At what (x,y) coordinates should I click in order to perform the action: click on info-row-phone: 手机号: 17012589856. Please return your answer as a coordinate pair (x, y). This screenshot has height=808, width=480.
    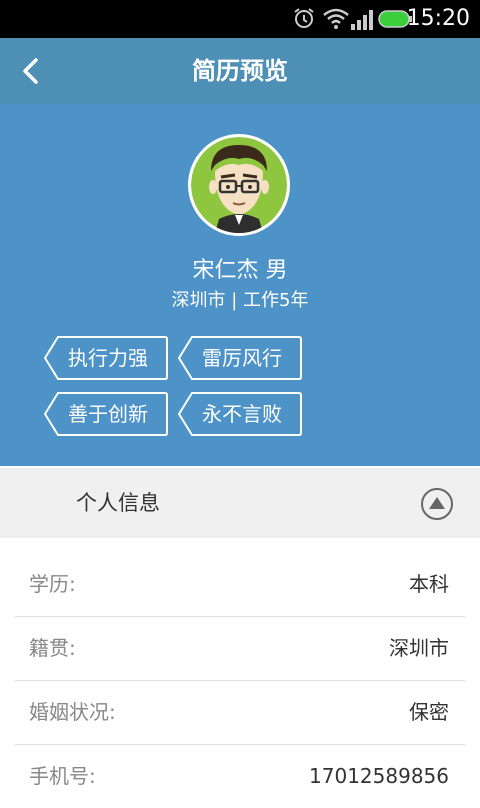
    Looking at the image, I should click on (240, 776).